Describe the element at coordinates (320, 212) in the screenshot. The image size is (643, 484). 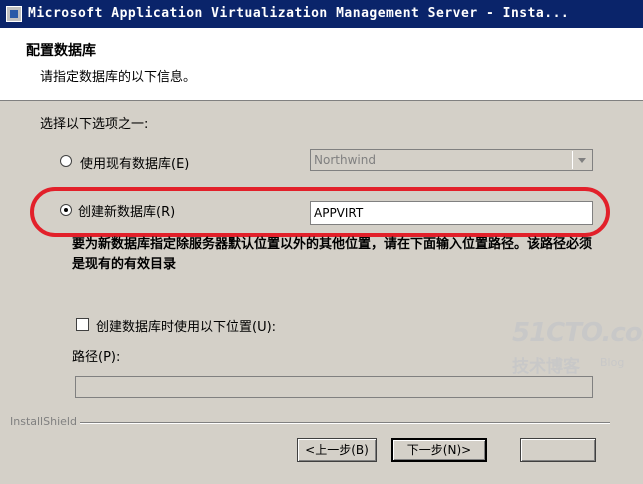
I see `highlight-annotation` at that location.